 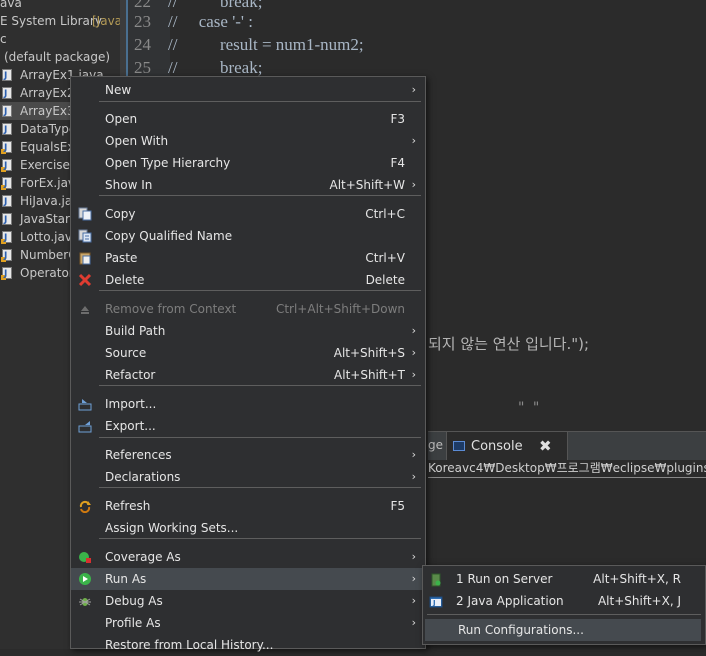 I want to click on menu-item-refactor: Refactor Alt+Shift+T ›, so click(x=248, y=375).